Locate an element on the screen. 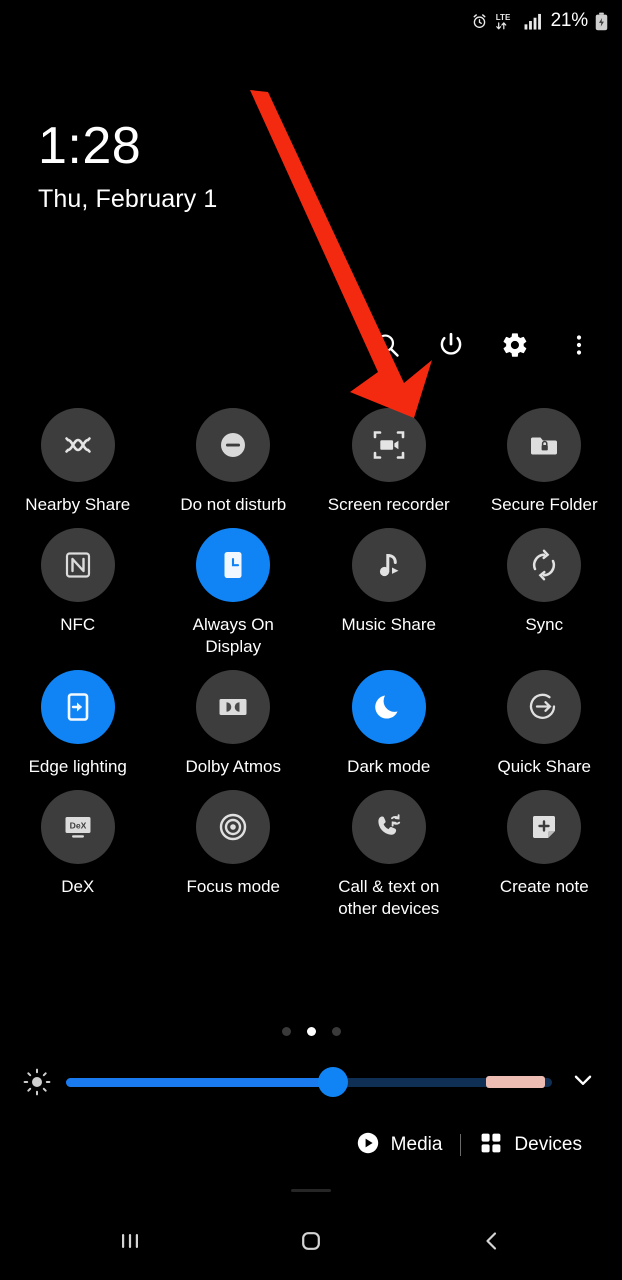 The width and height of the screenshot is (622, 1280). dolby-atmos-icon is located at coordinates (233, 707).